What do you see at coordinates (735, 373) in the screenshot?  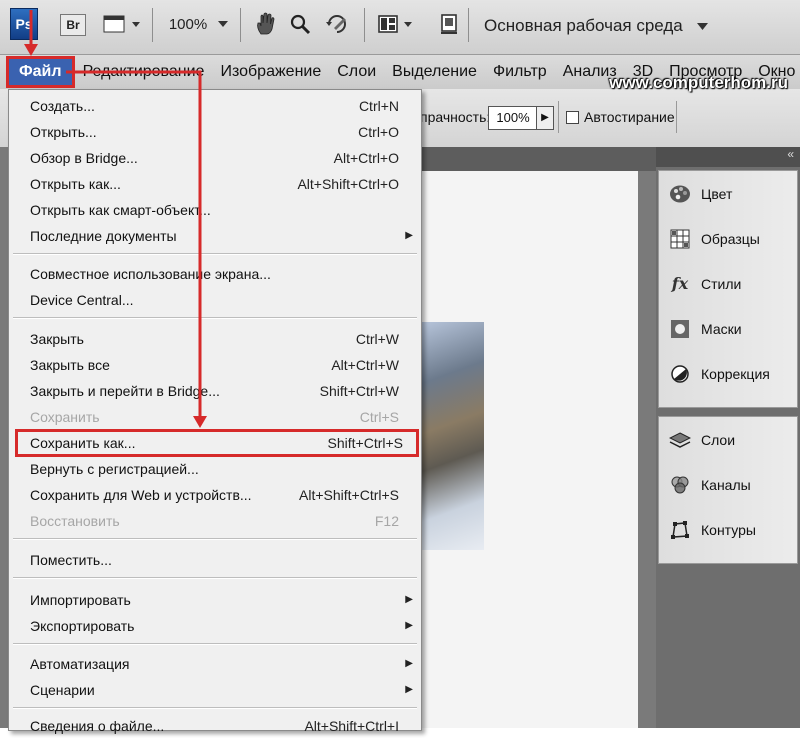 I see `panel-label: Коррекция` at bounding box center [735, 373].